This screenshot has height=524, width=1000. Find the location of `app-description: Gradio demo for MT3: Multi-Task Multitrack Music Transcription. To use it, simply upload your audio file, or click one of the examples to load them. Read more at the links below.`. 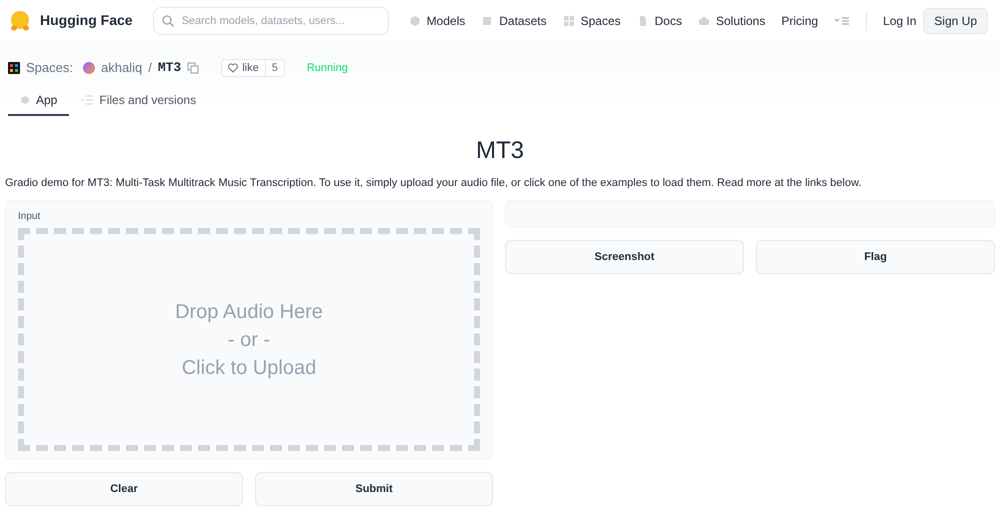

app-description: Gradio demo for MT3: Multi-Task Multitrack Music Transcription. To use it, simply upload your audio file, or click one of the examples to load them. Read more at the links below. is located at coordinates (433, 183).